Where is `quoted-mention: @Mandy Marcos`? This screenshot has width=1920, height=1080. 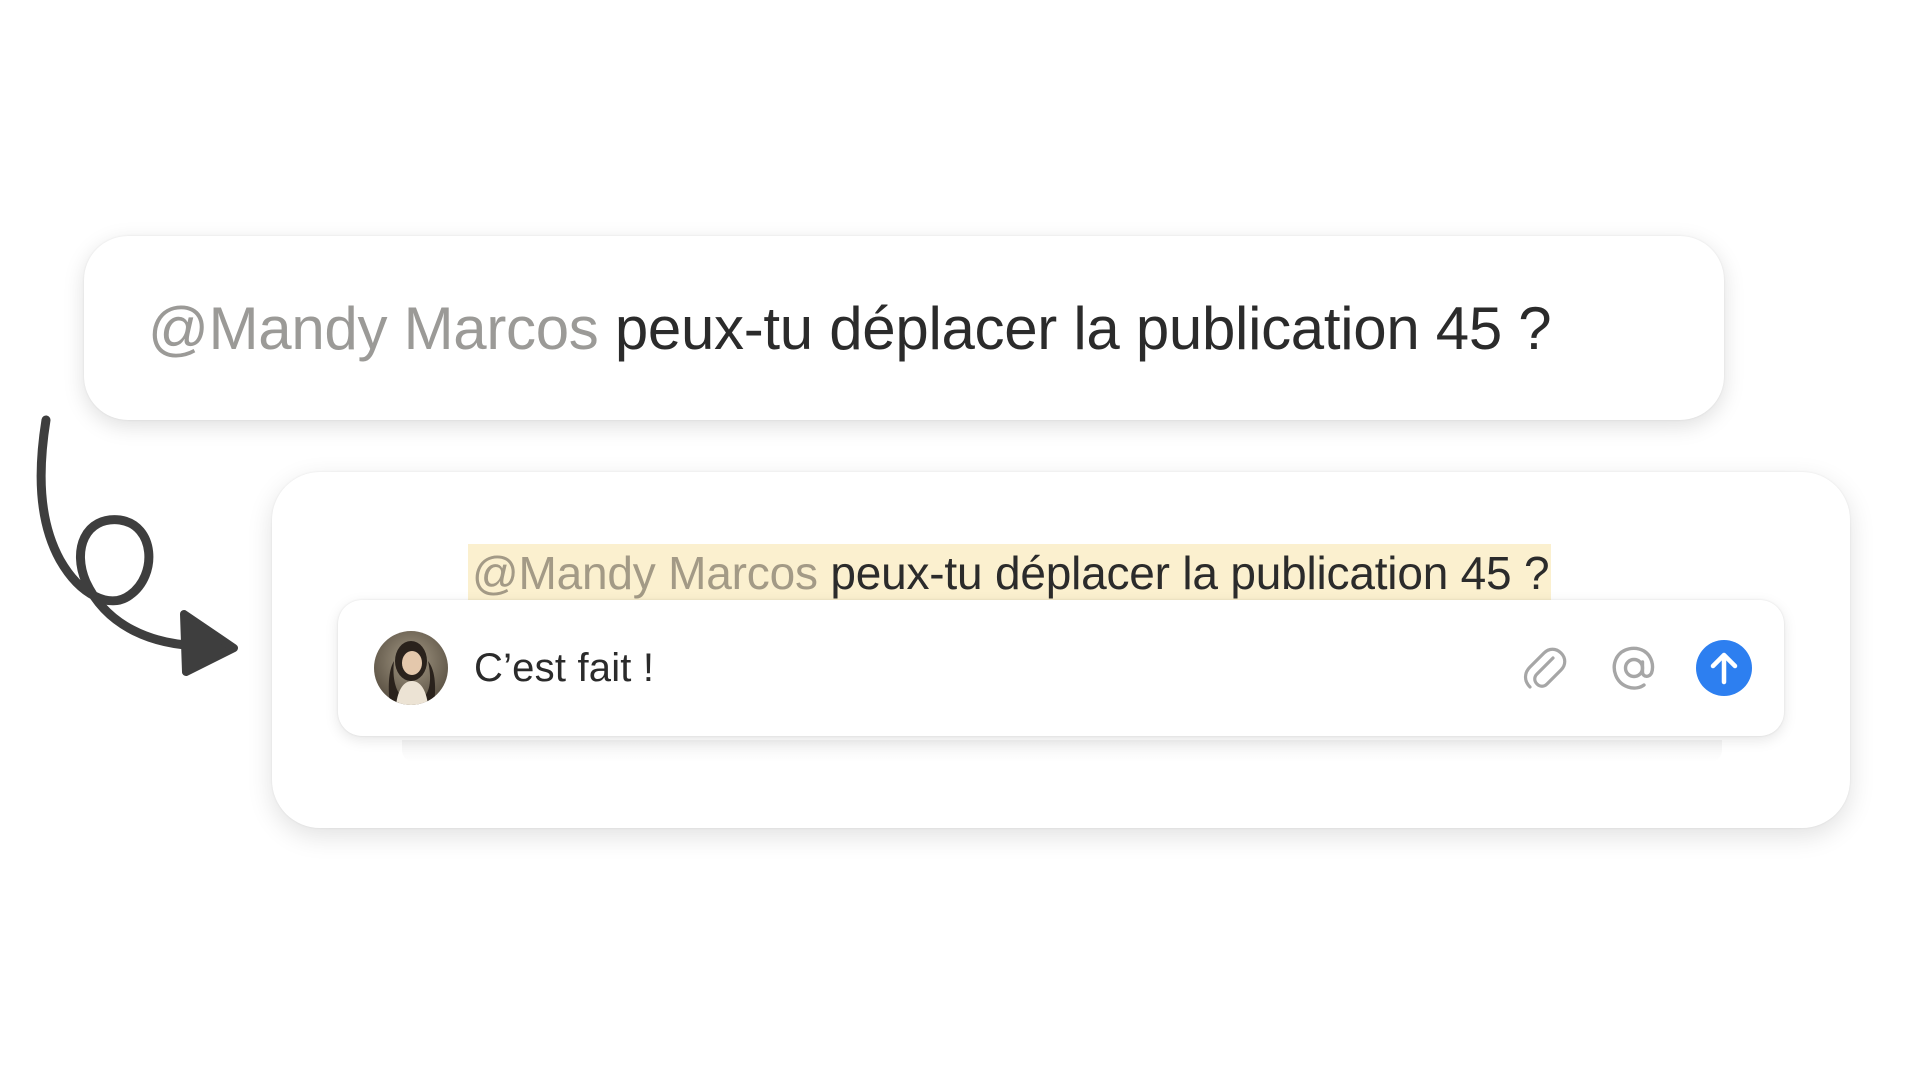
quoted-mention: @Mandy Marcos is located at coordinates (645, 573).